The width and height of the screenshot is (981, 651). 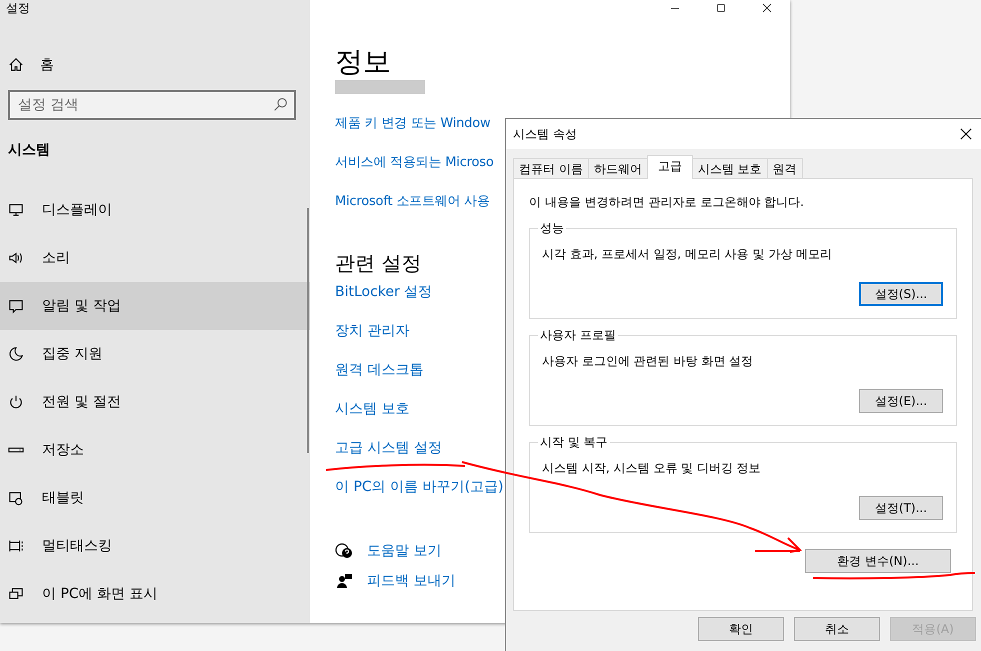 What do you see at coordinates (648, 361) in the screenshot?
I see `description-text: 사용자 로그인에 관련된 바탕 화면 설정` at bounding box center [648, 361].